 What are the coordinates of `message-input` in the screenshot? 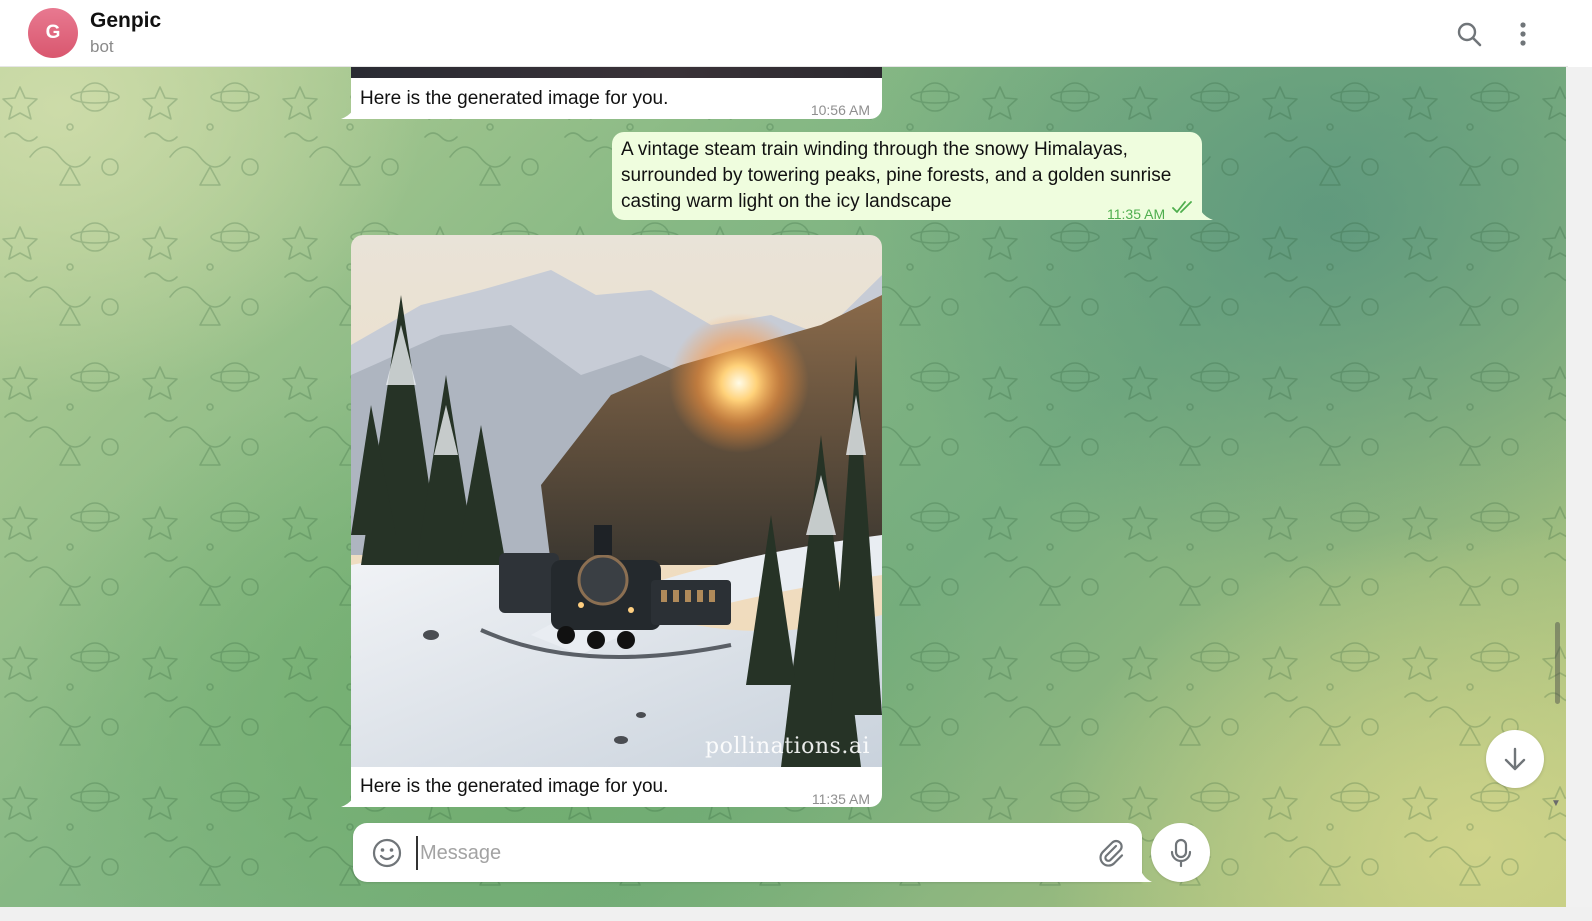 It's located at (749, 853).